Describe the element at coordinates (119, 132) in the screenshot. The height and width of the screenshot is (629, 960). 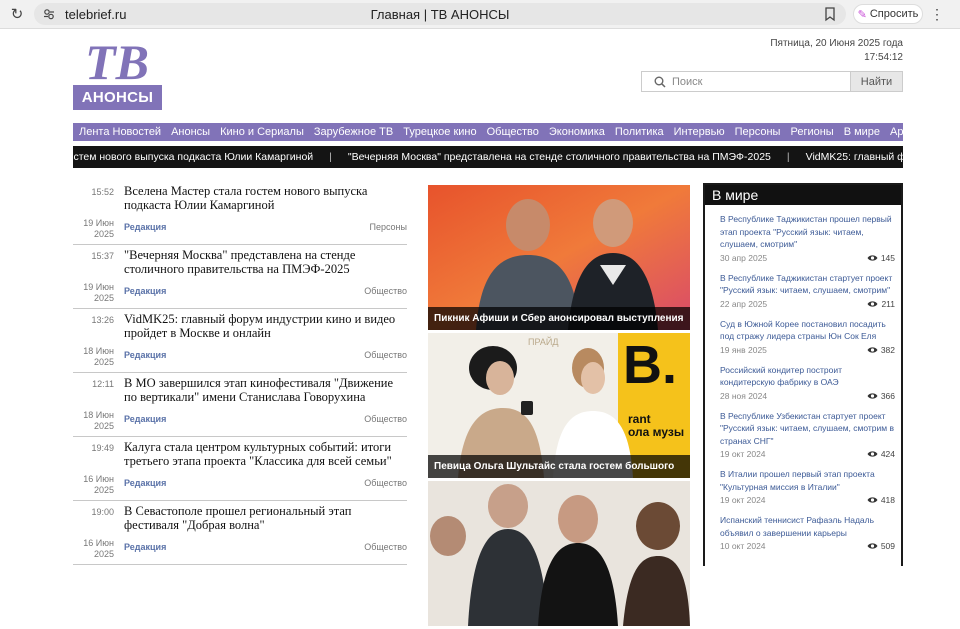
I see `nav-item-feed: Лента Новостей` at that location.